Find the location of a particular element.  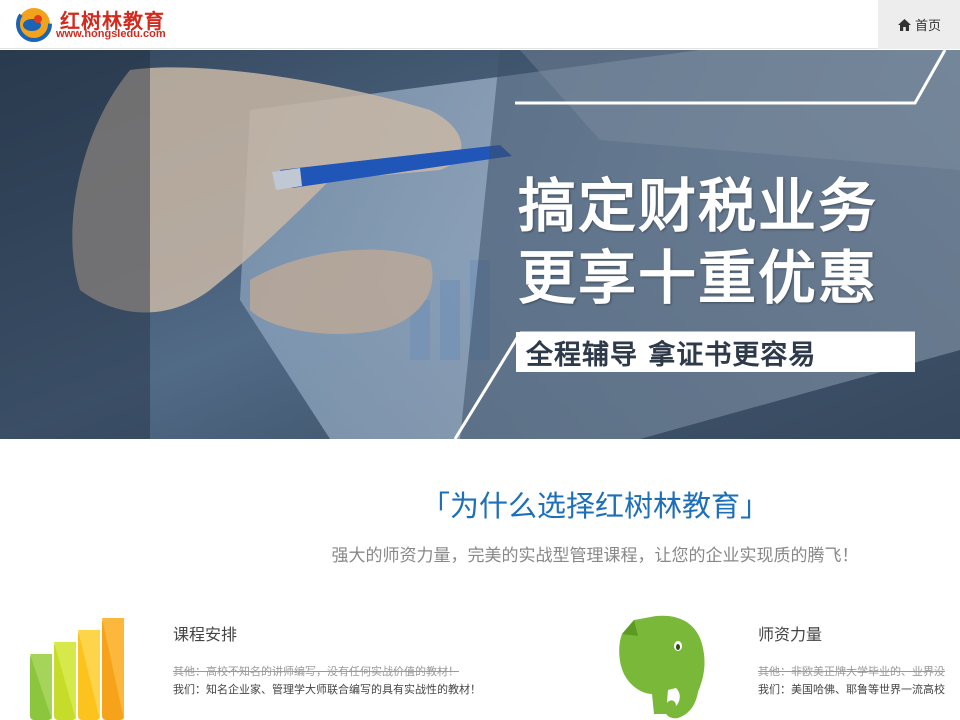

banner-subline-box: 全程辅导 拿证书更容易 is located at coordinates (715, 352).